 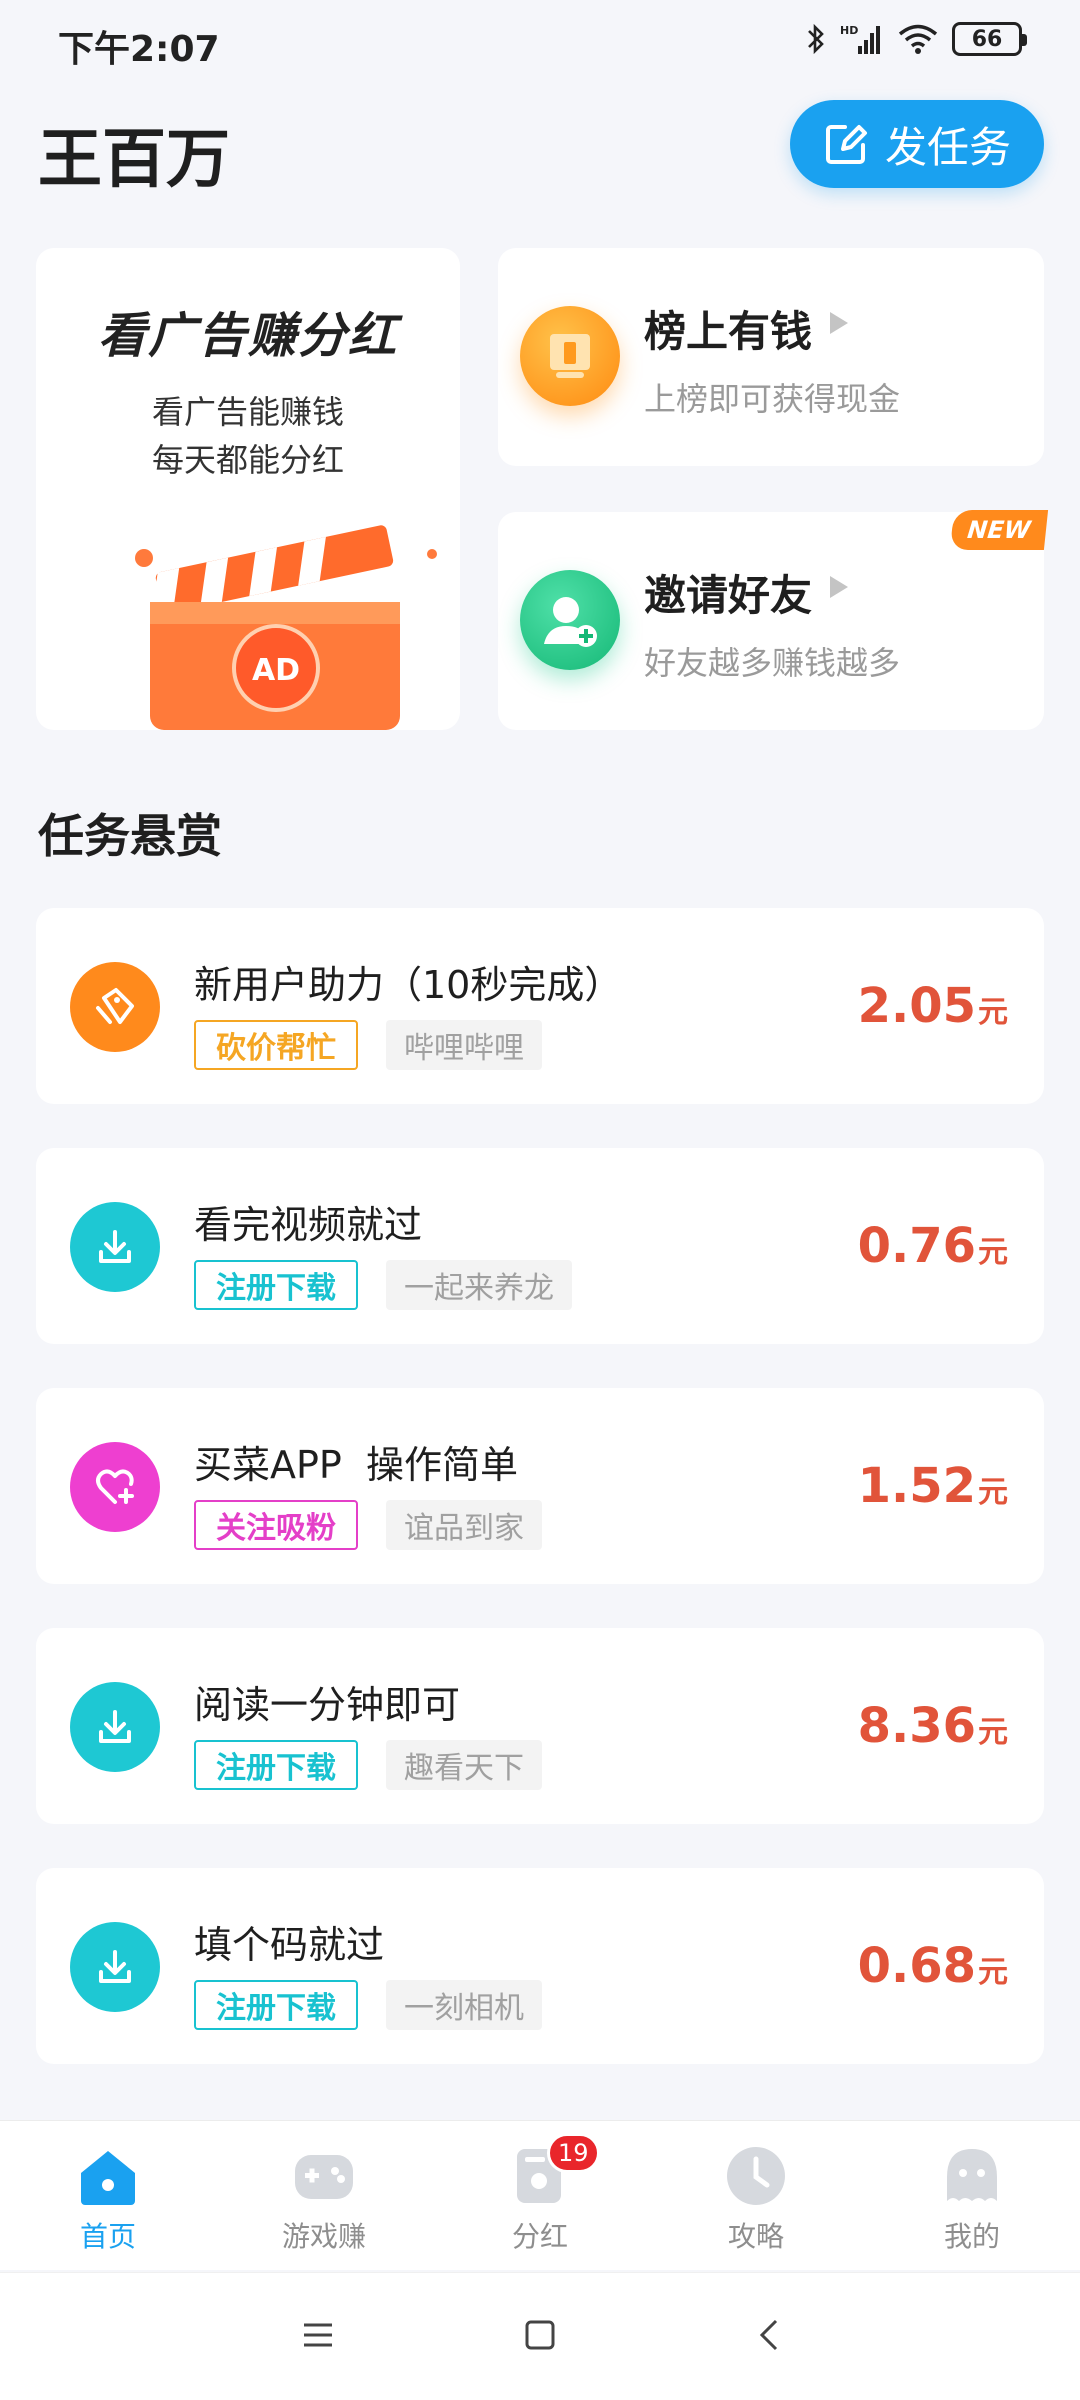 What do you see at coordinates (115, 1487) in the screenshot?
I see `heart-plus-icon` at bounding box center [115, 1487].